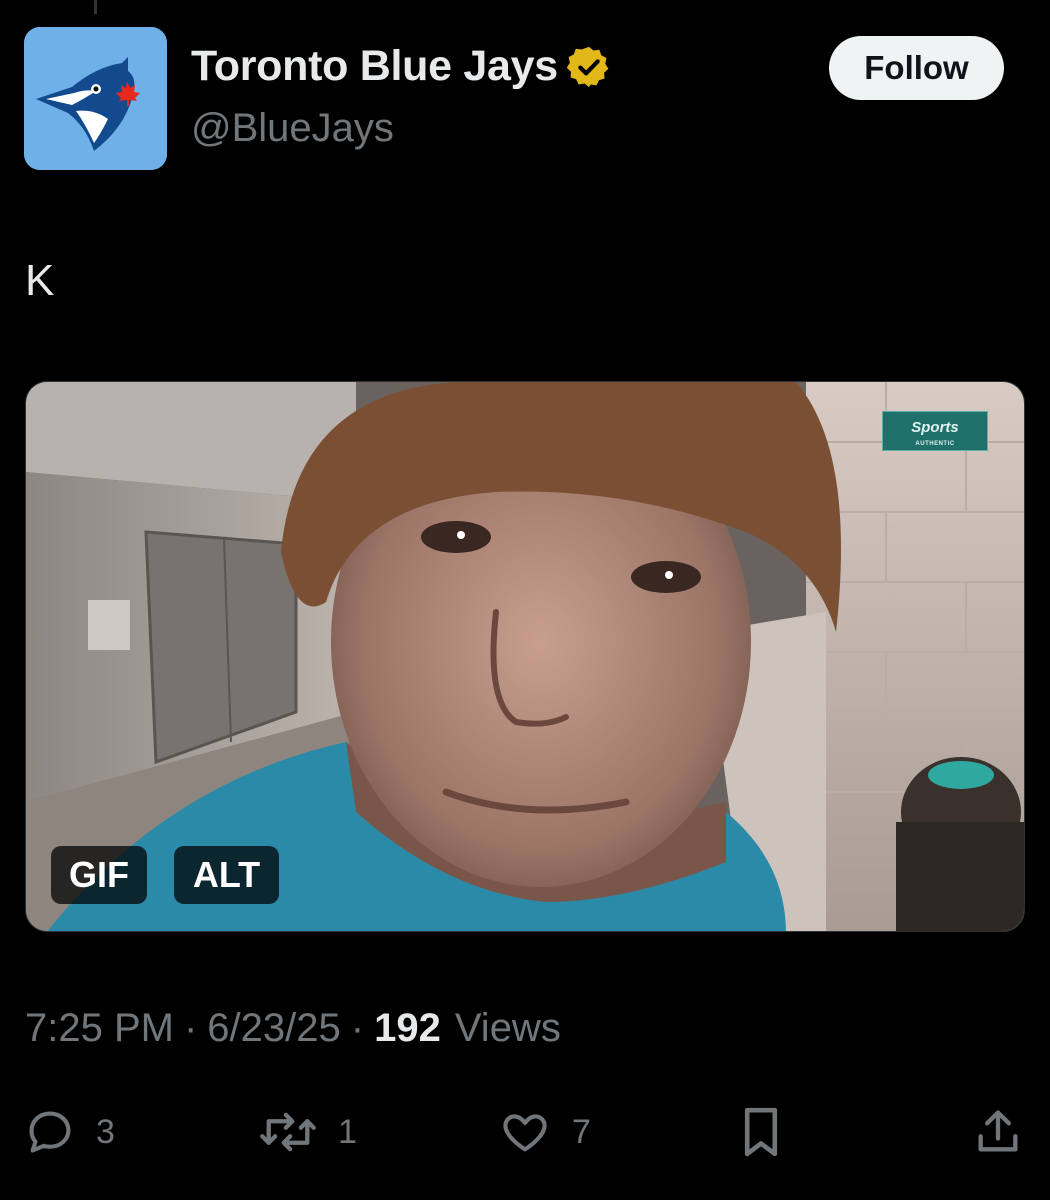 The image size is (1050, 1200). Describe the element at coordinates (99, 1028) in the screenshot. I see `tweet-time: 7:25 PM` at that location.